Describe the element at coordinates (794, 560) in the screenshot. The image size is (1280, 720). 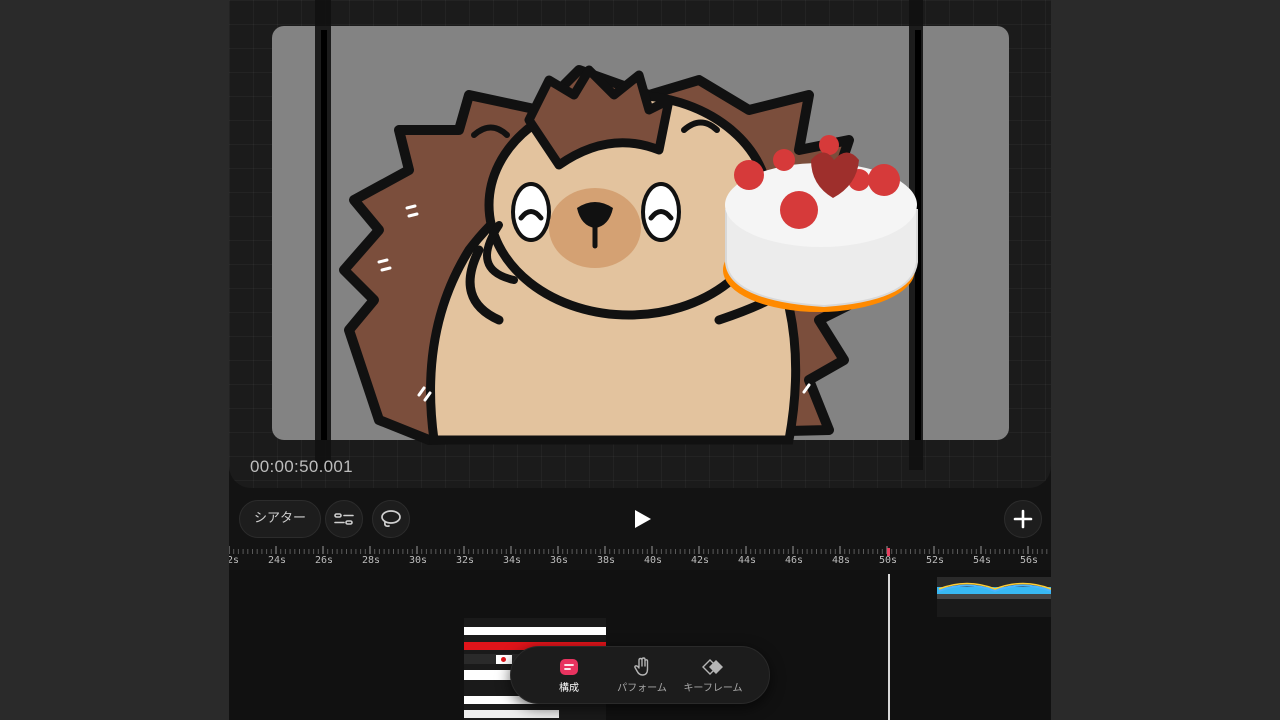
I see `ruler-label: 46s` at that location.